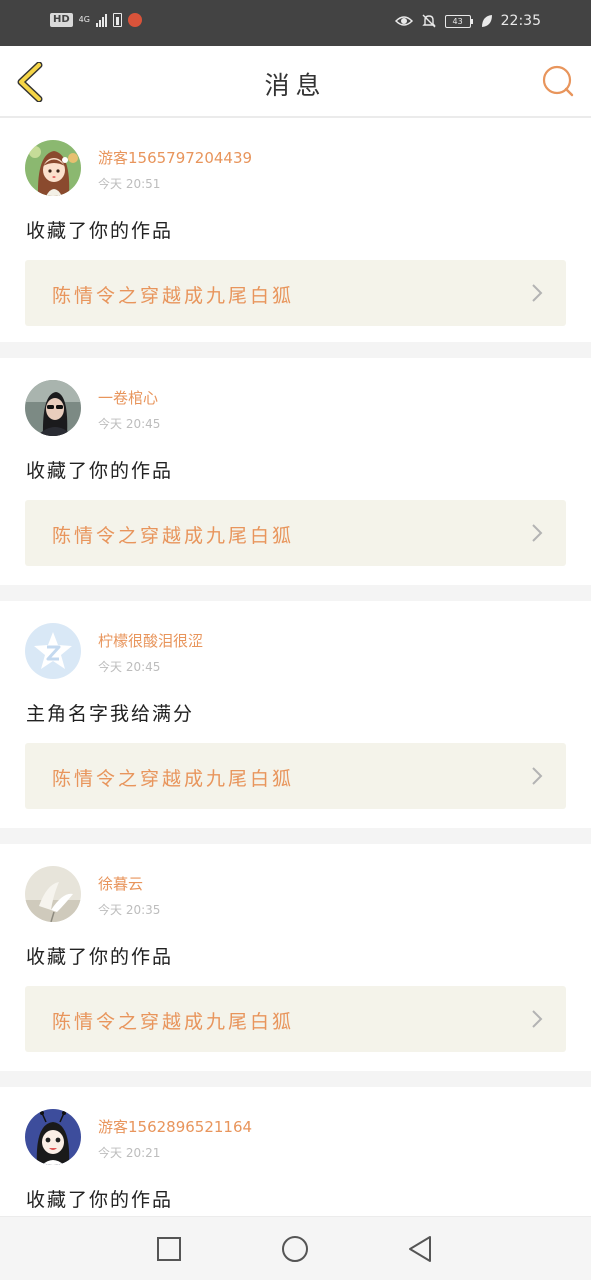 The height and width of the screenshot is (1280, 591). I want to click on battery-icon: 43, so click(458, 21).